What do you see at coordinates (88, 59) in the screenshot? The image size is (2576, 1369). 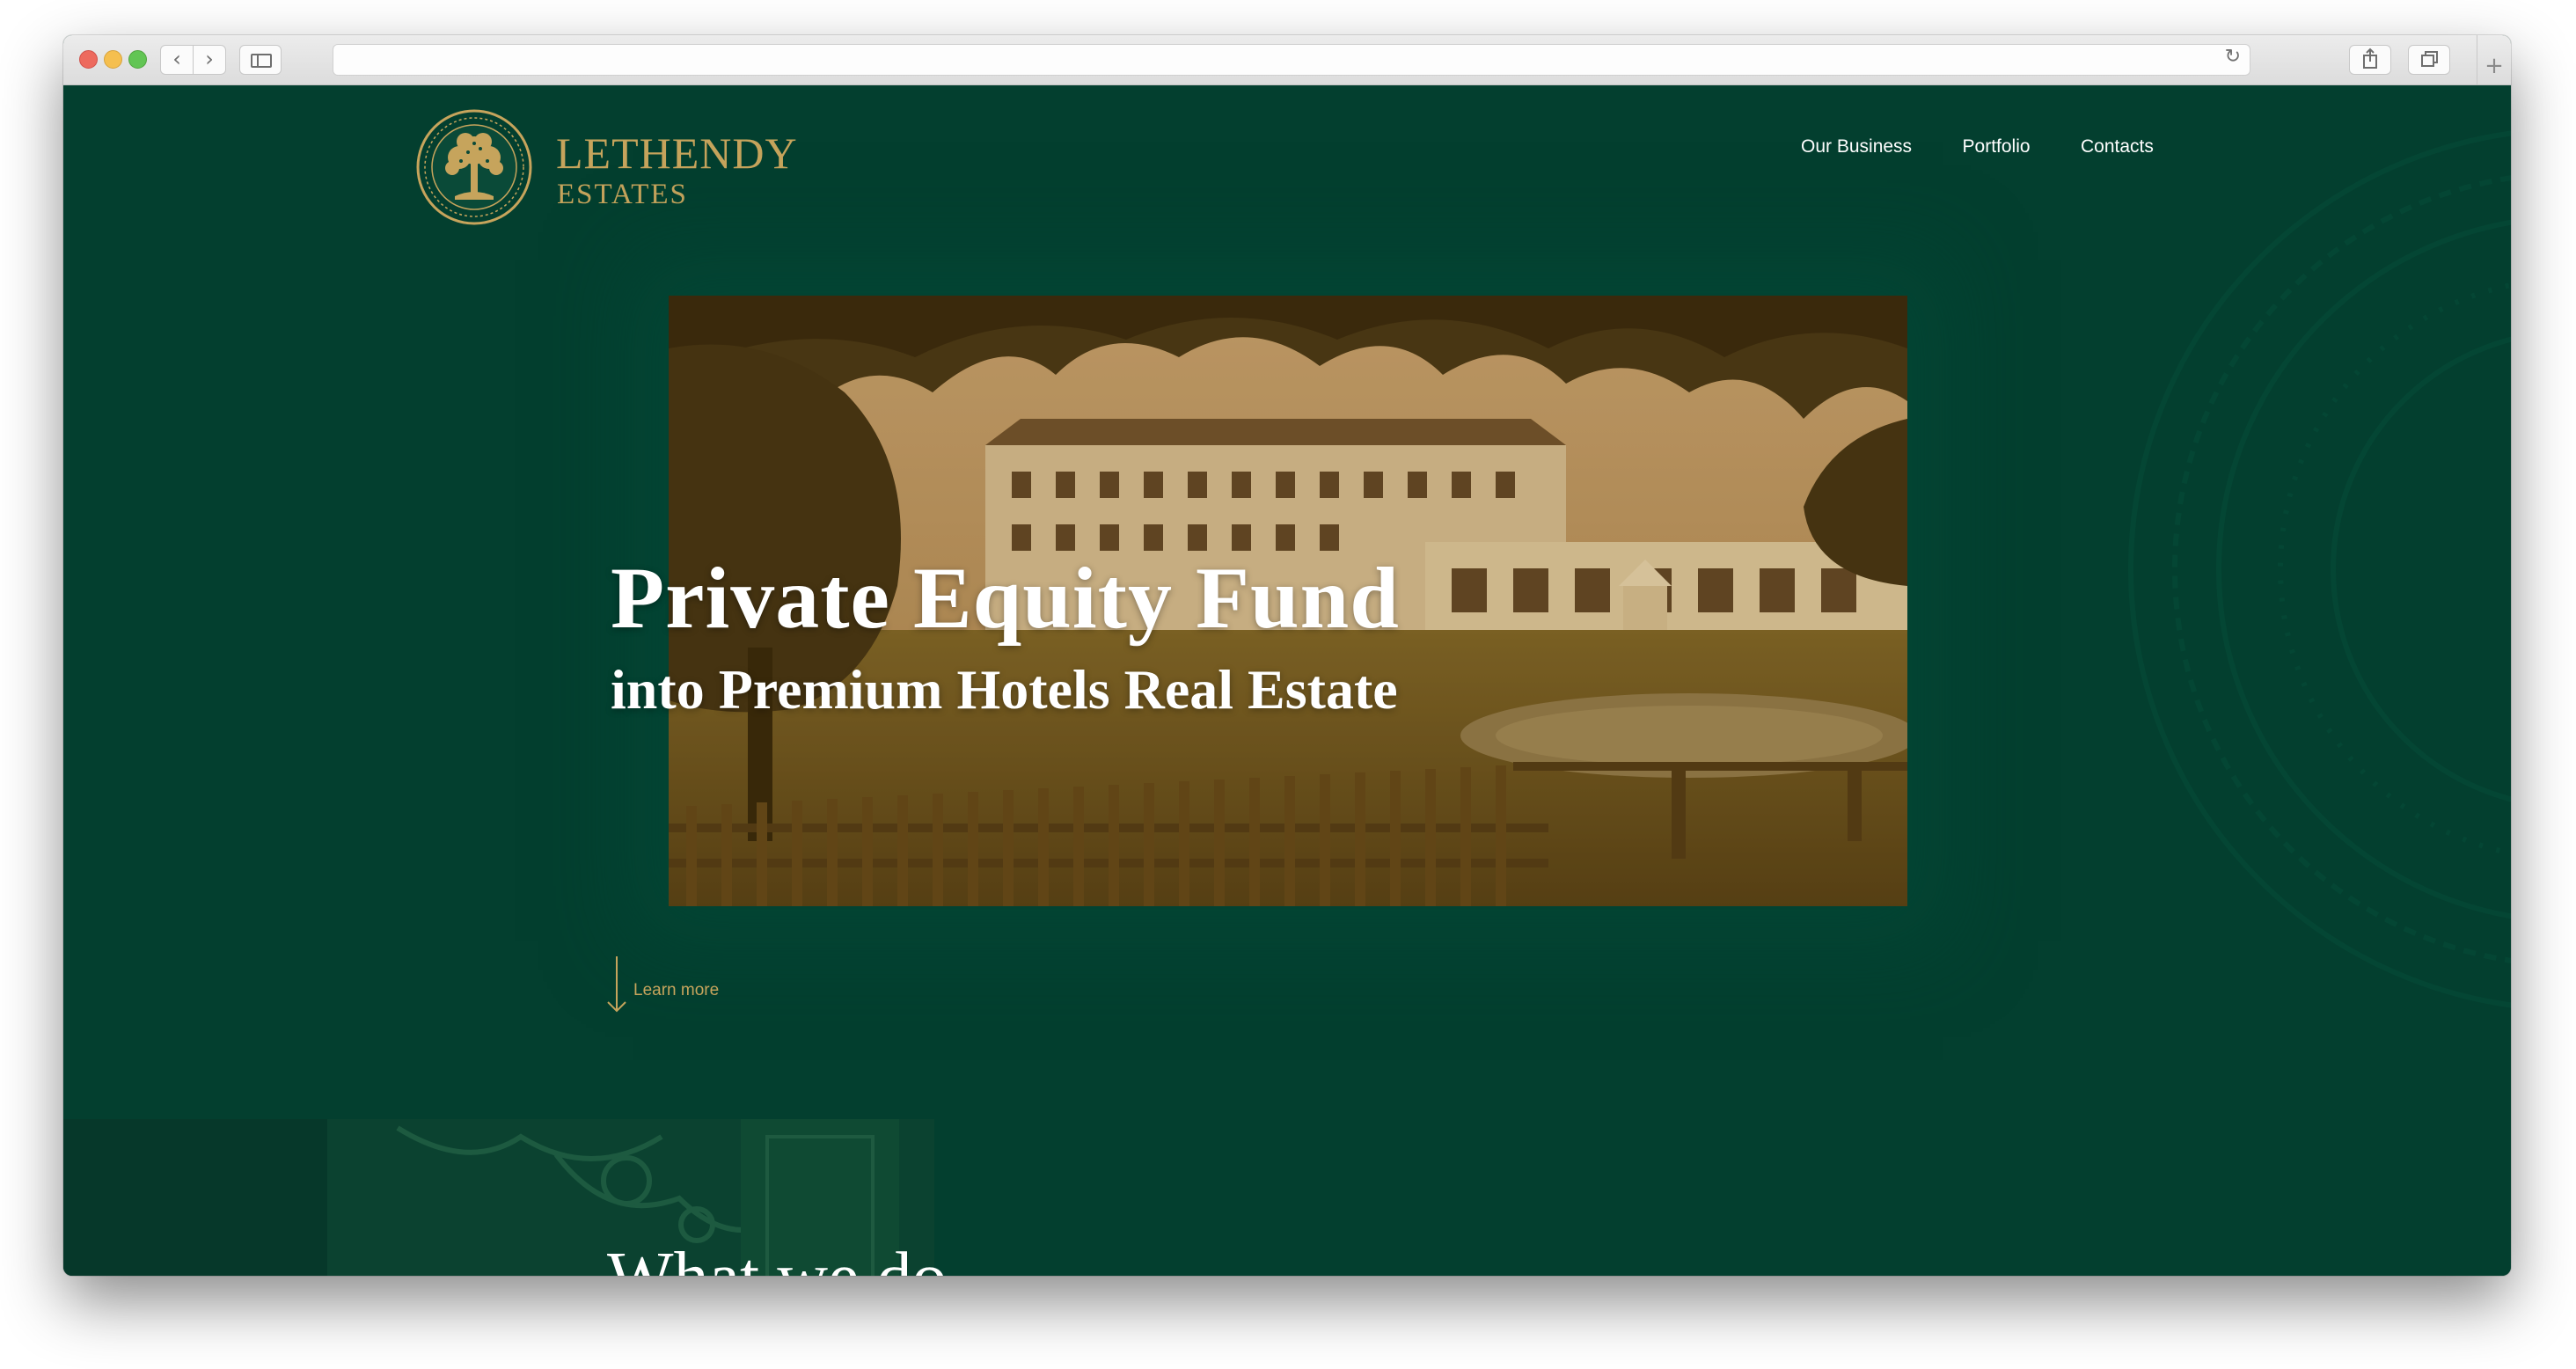 I see `close-window-button` at bounding box center [88, 59].